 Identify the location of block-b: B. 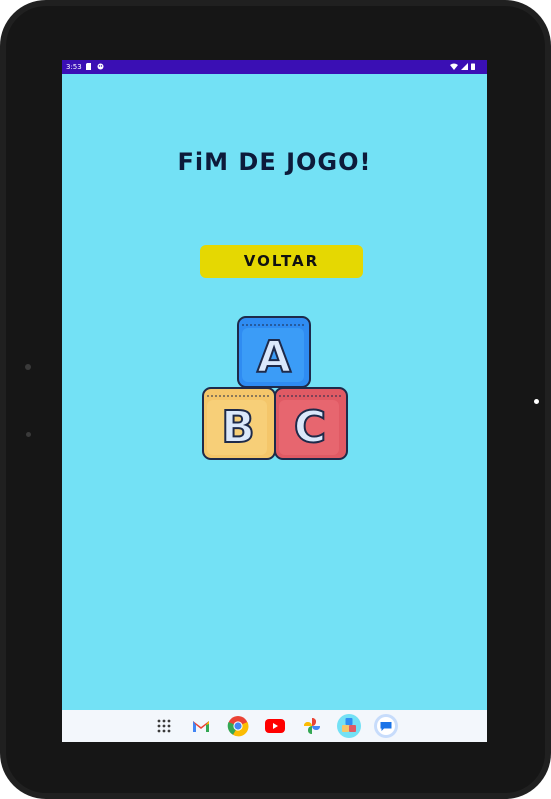
(239, 423).